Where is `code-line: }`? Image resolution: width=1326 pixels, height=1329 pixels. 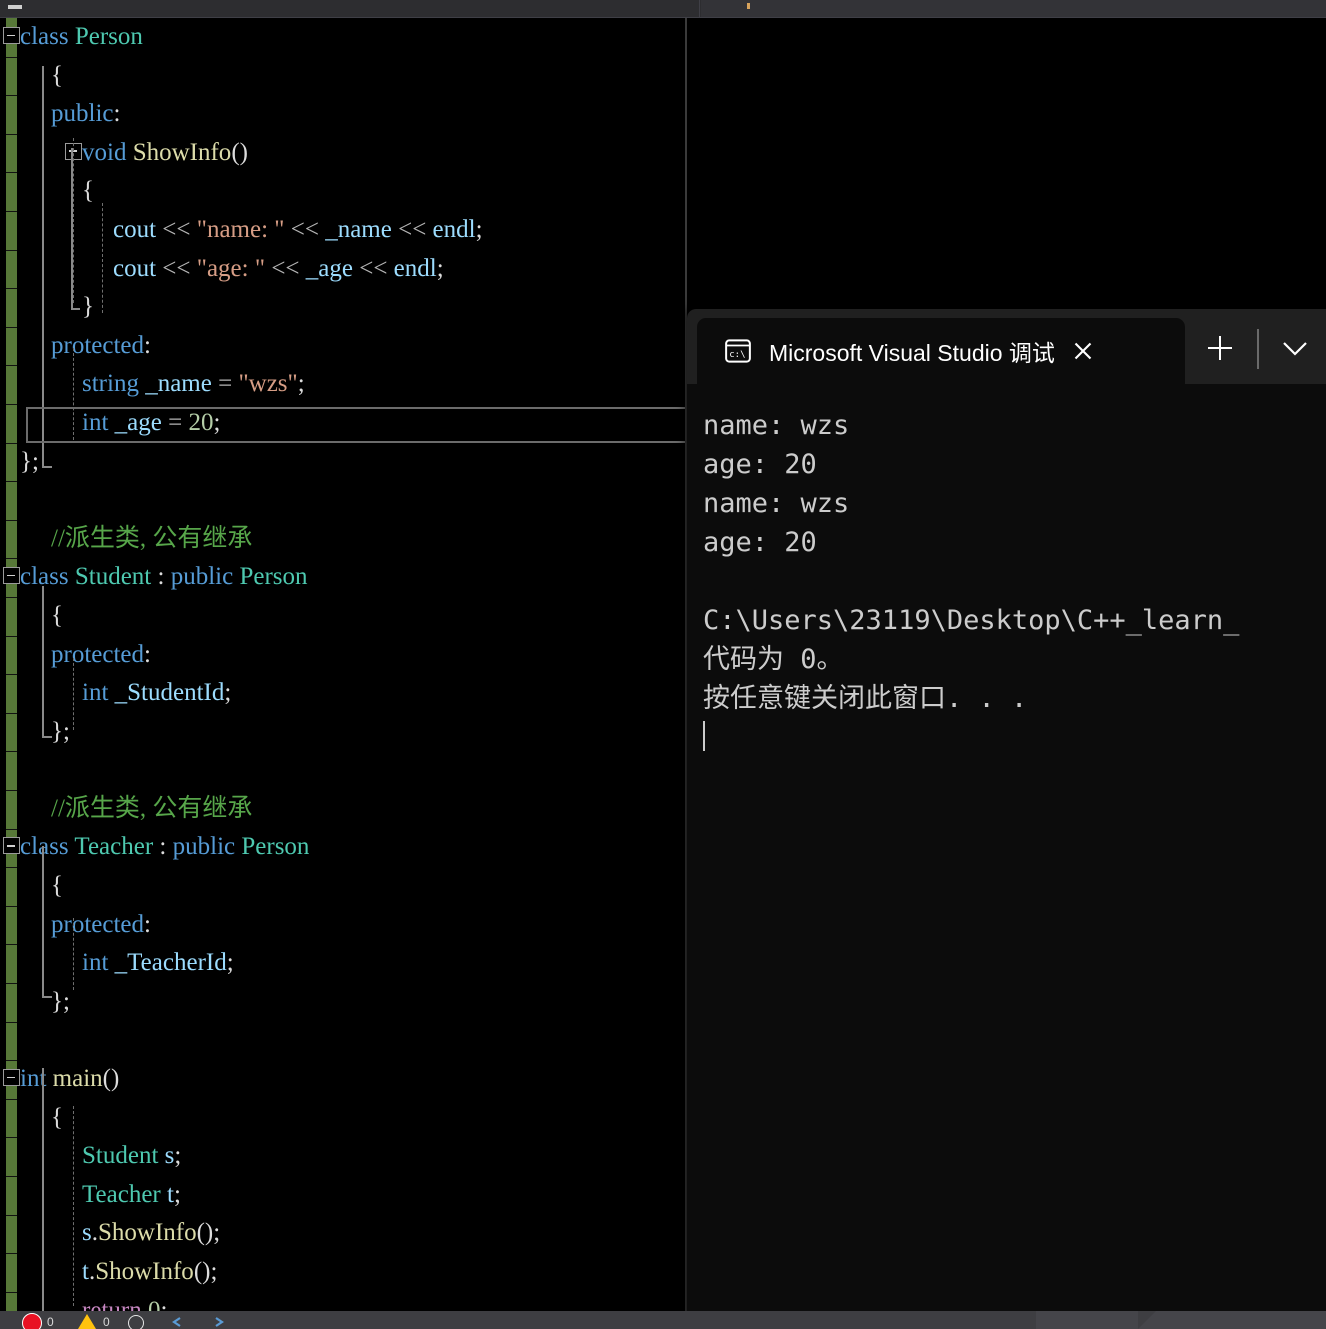 code-line: } is located at coordinates (353, 307).